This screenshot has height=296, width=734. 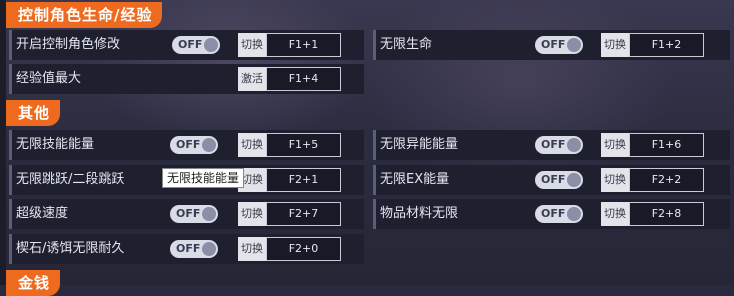 What do you see at coordinates (666, 214) in the screenshot?
I see `hotkey-key: F2+8` at bounding box center [666, 214].